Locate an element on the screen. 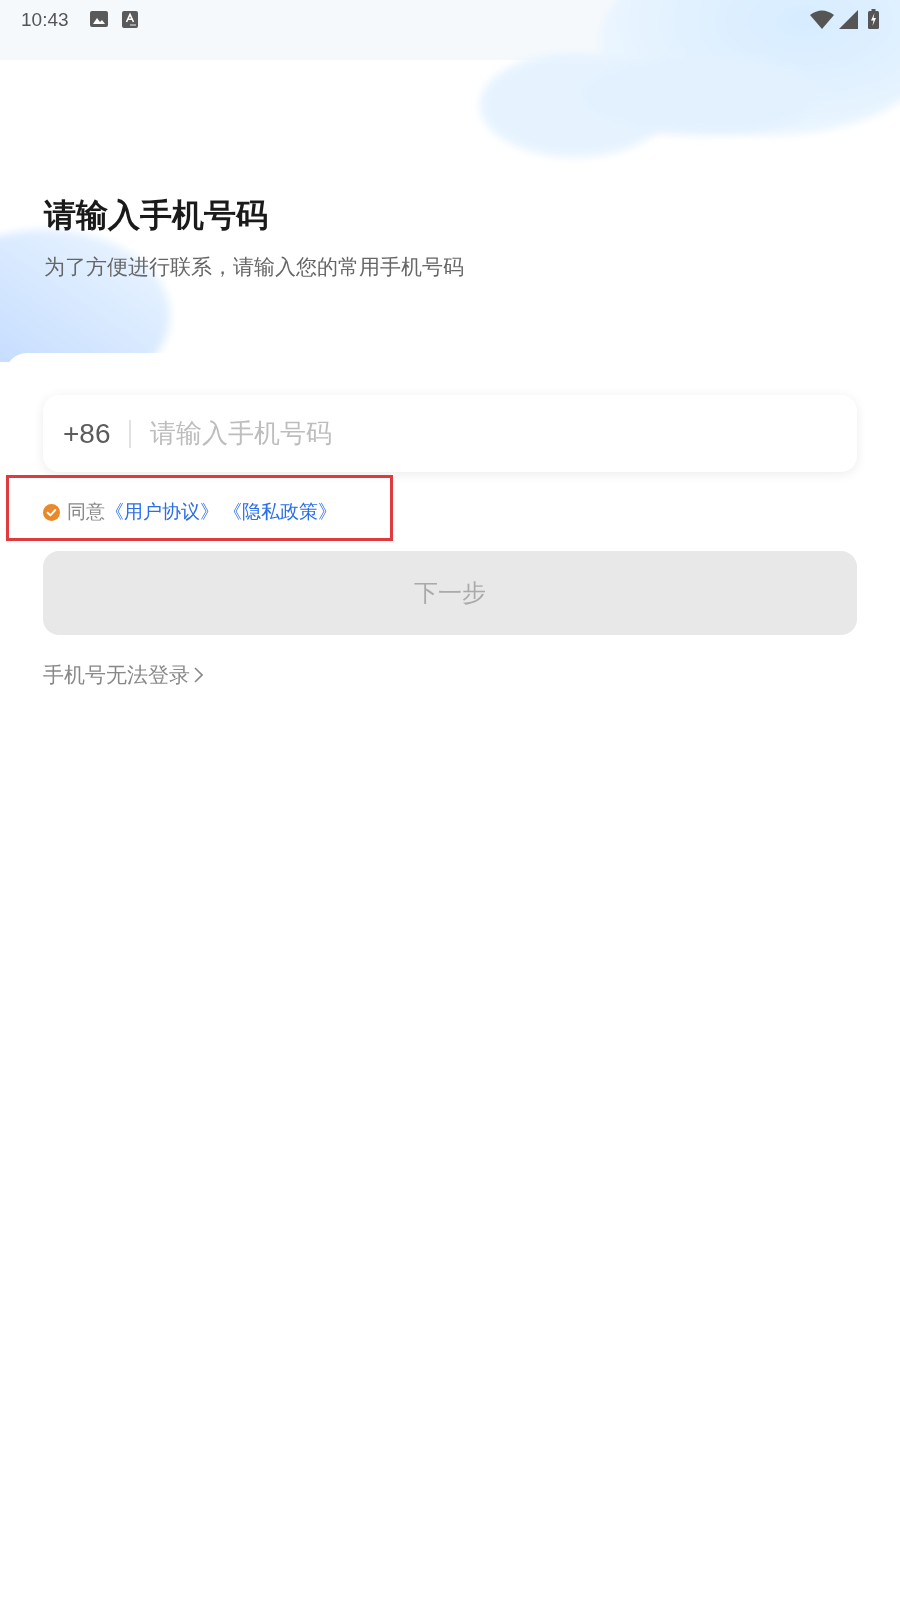  page-title: 请输入手机号码 is located at coordinates (156, 215).